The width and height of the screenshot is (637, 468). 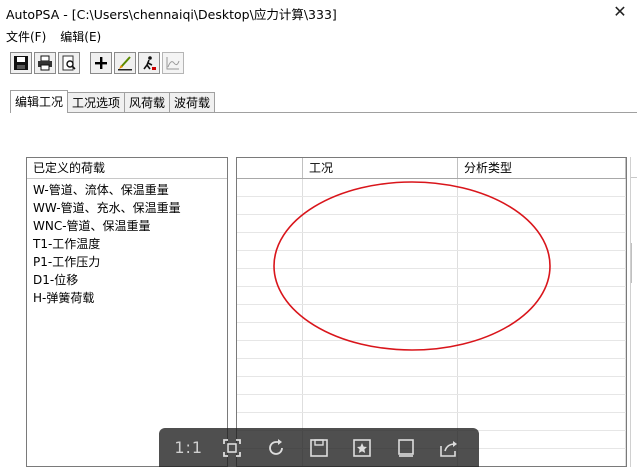 What do you see at coordinates (276, 448) in the screenshot?
I see `rotate-button` at bounding box center [276, 448].